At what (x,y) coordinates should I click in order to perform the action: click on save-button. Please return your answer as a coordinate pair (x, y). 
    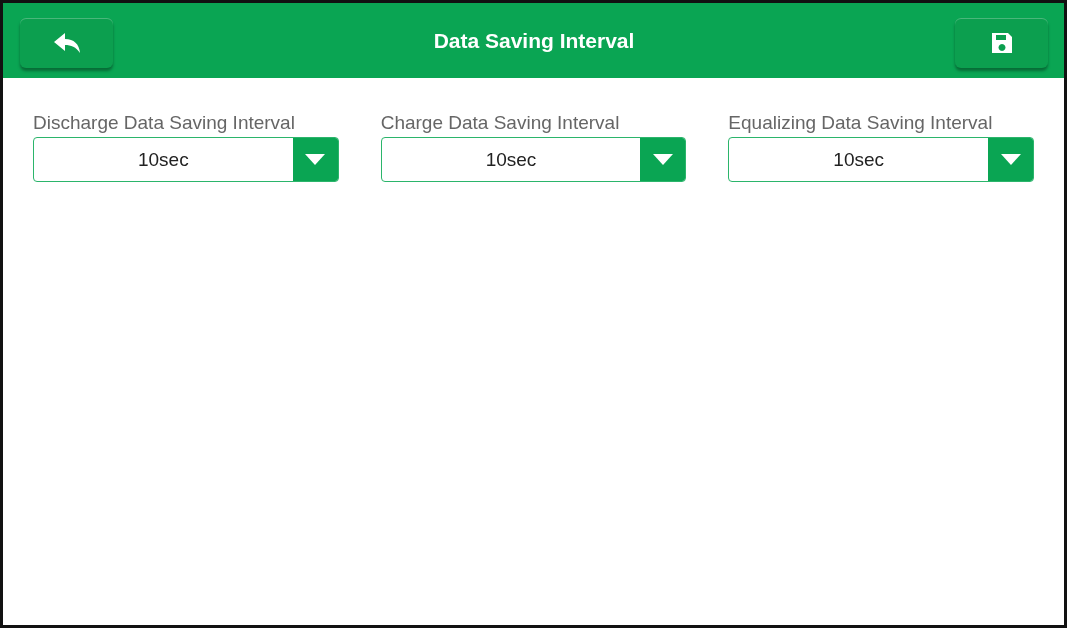
    Looking at the image, I should click on (1001, 42).